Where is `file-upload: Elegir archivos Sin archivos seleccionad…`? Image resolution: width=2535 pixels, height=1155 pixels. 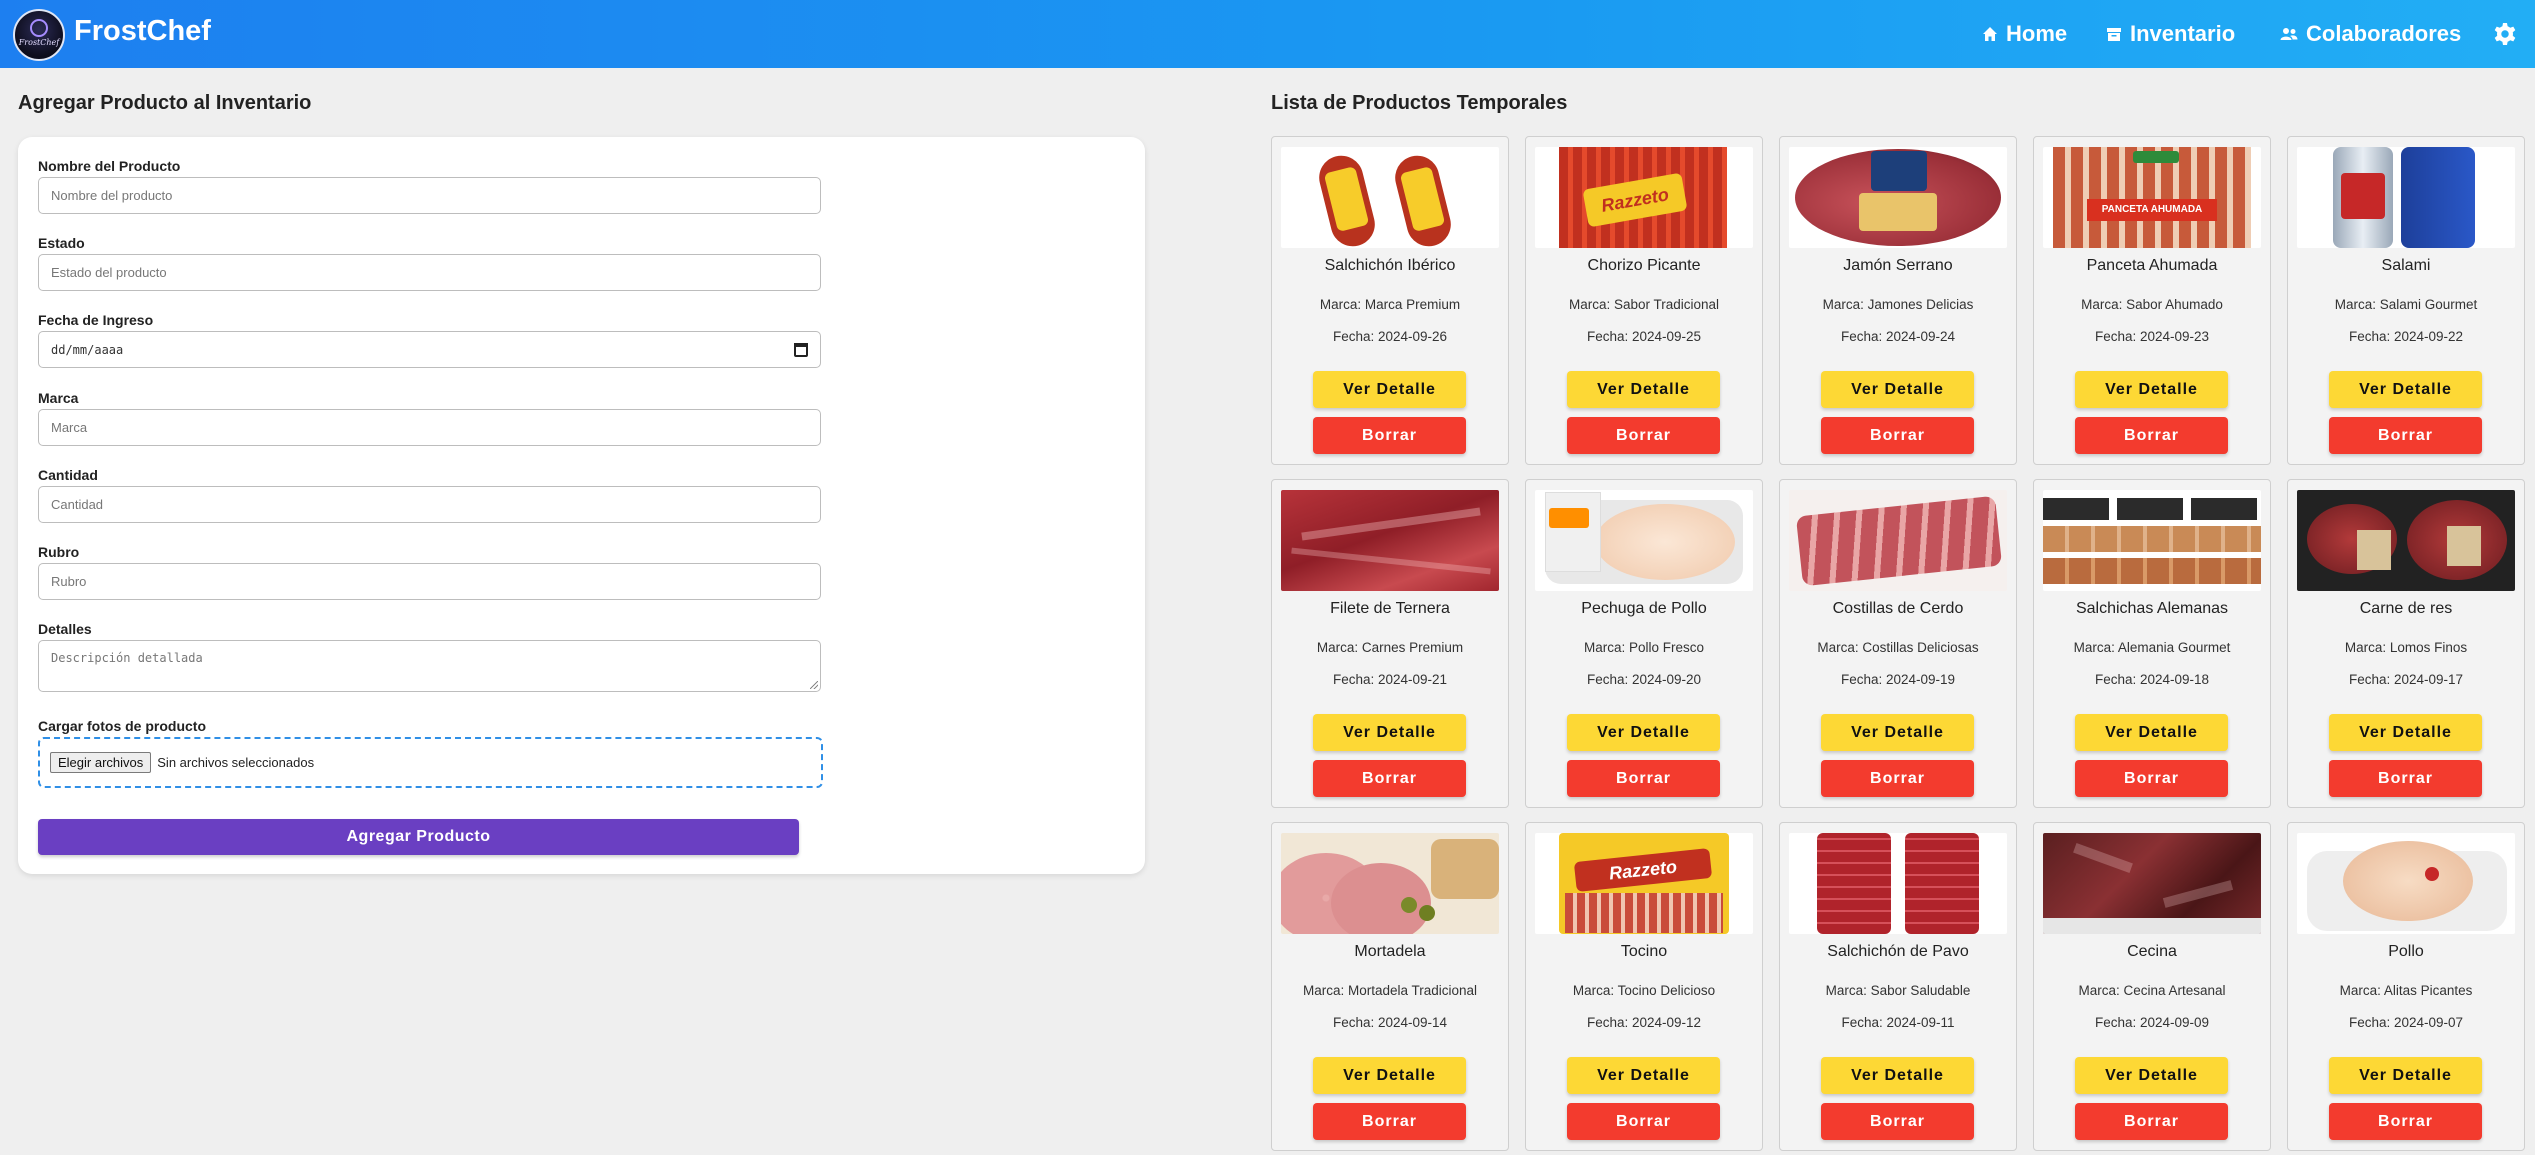 file-upload: Elegir archivos Sin archivos seleccionad… is located at coordinates (430, 762).